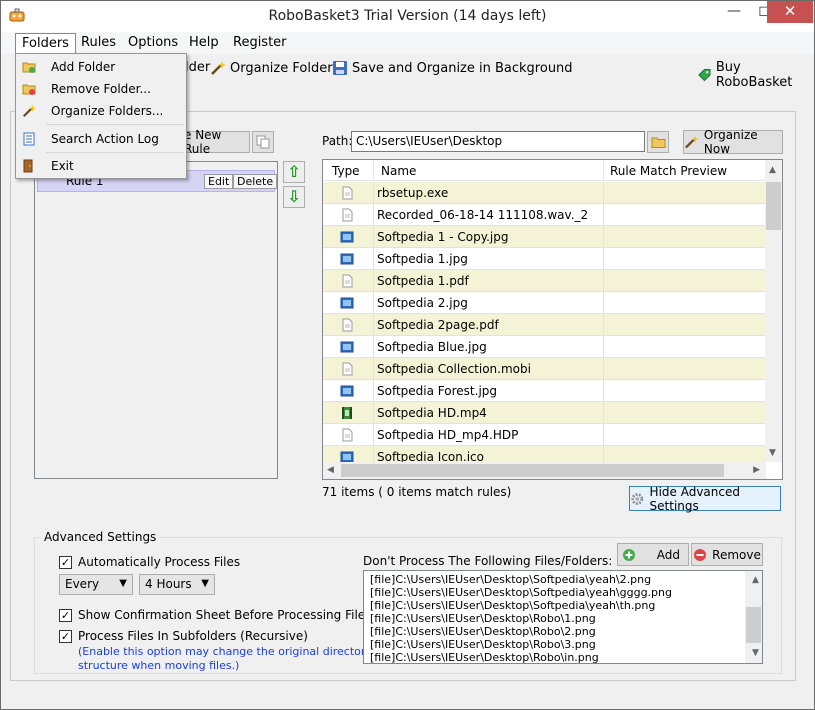 The width and height of the screenshot is (815, 710). I want to click on path-input: C:\Users\IEUser\Desktop, so click(498, 141).